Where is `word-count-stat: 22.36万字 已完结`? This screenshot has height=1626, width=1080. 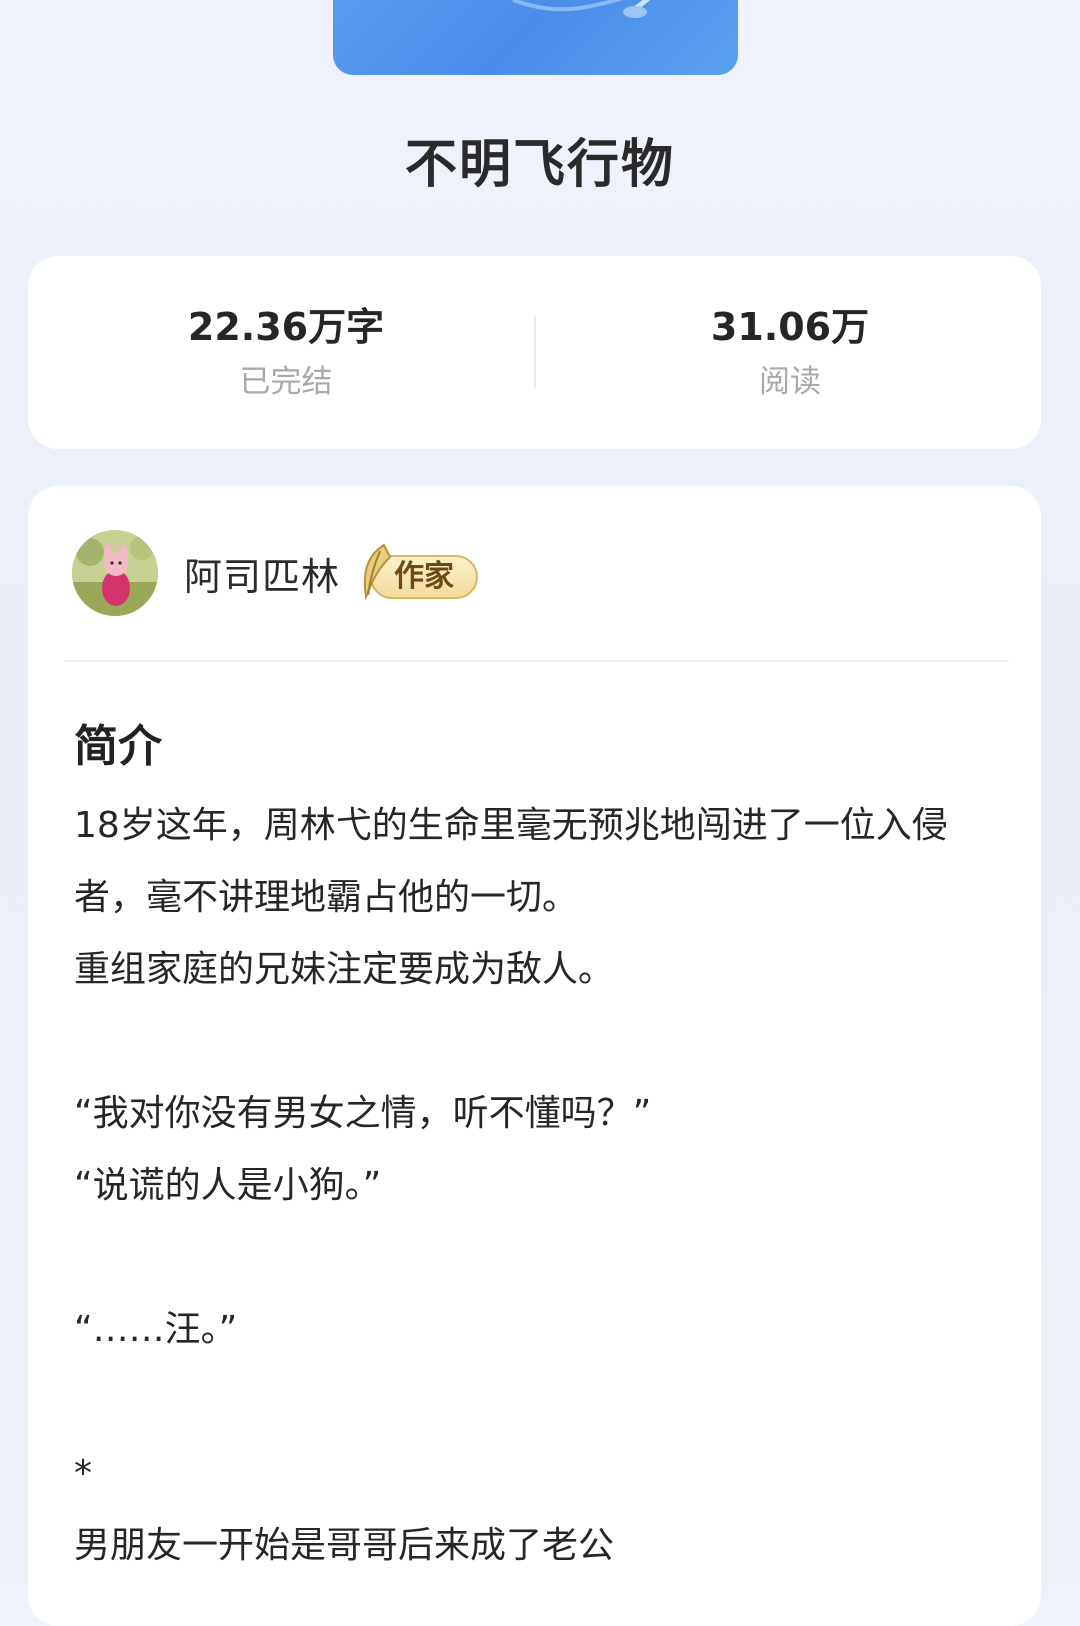
word-count-stat: 22.36万字 已完结 is located at coordinates (286, 353).